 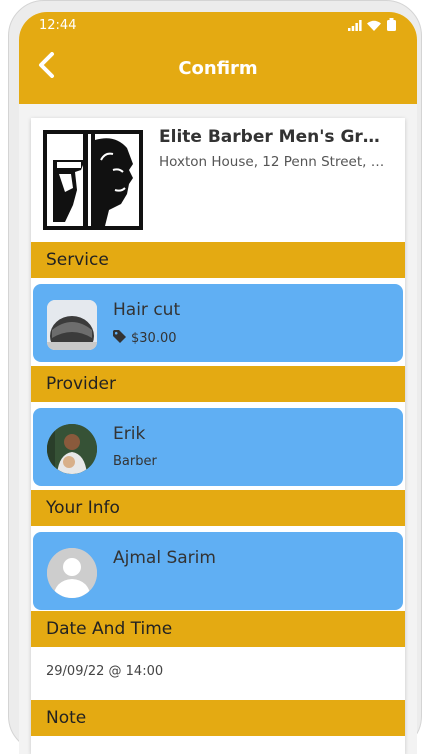 I want to click on your-info-card: Ajmal Sarim, so click(x=218, y=571).